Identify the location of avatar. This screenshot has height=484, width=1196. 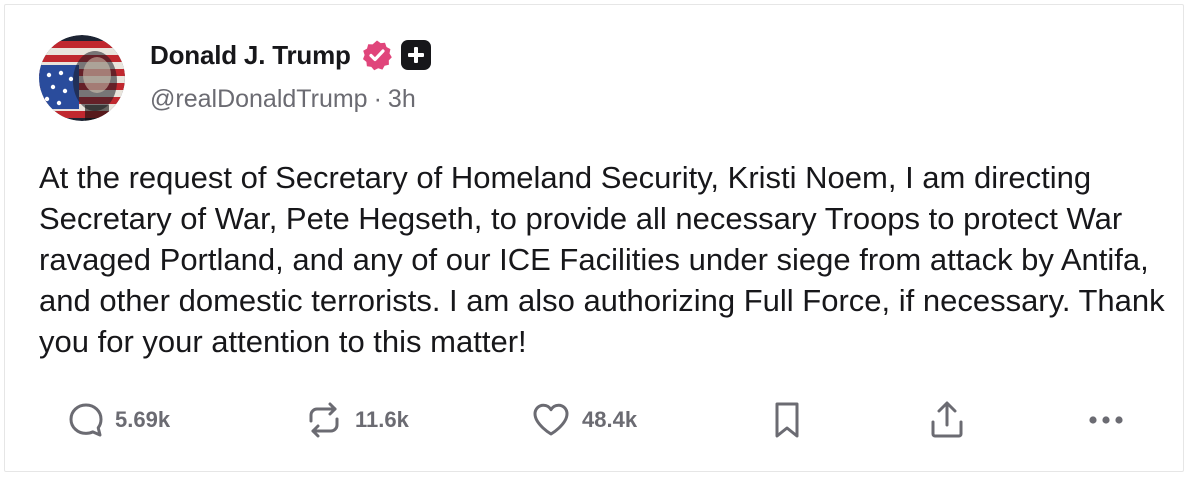
(82, 78).